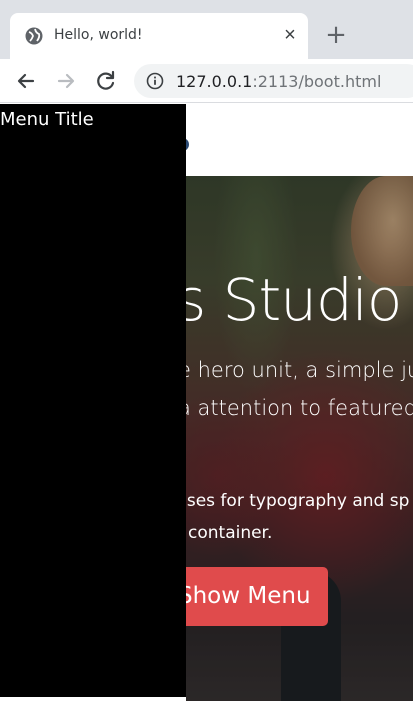 This screenshot has height=701, width=413. I want to click on hero-title: s Studio, so click(289, 300).